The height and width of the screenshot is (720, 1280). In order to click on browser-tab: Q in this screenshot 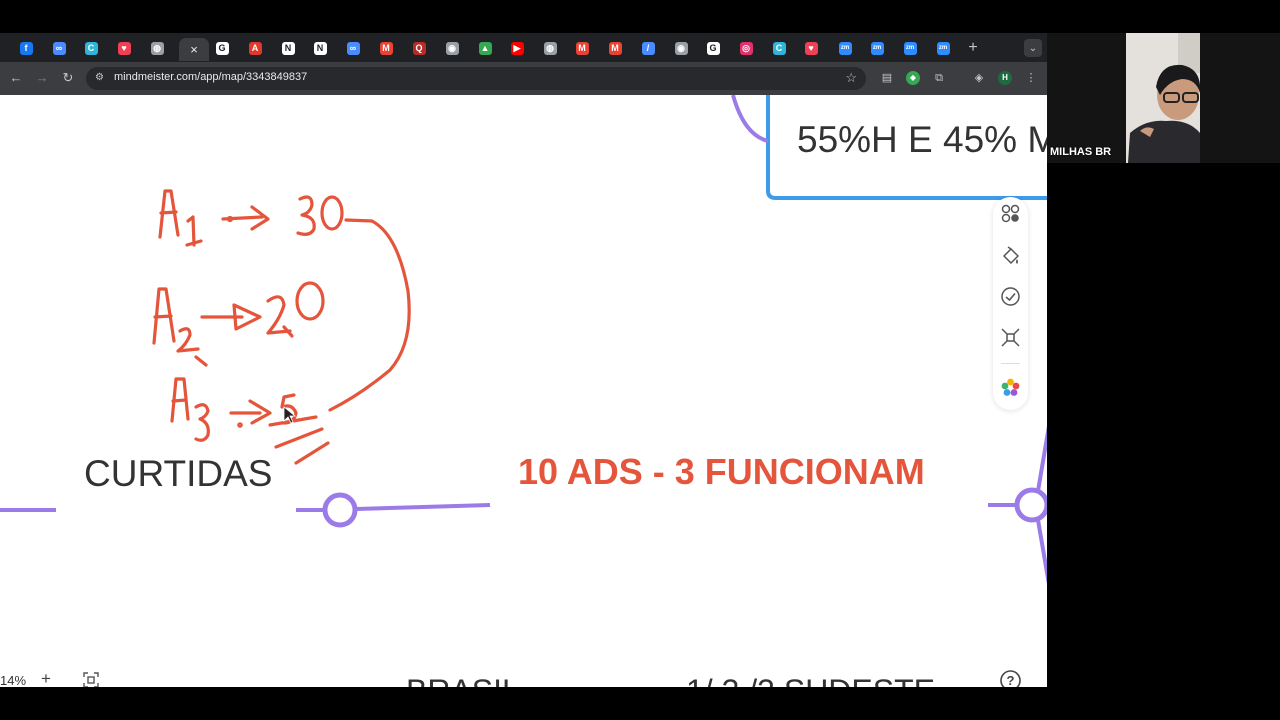, I will do `click(419, 48)`.